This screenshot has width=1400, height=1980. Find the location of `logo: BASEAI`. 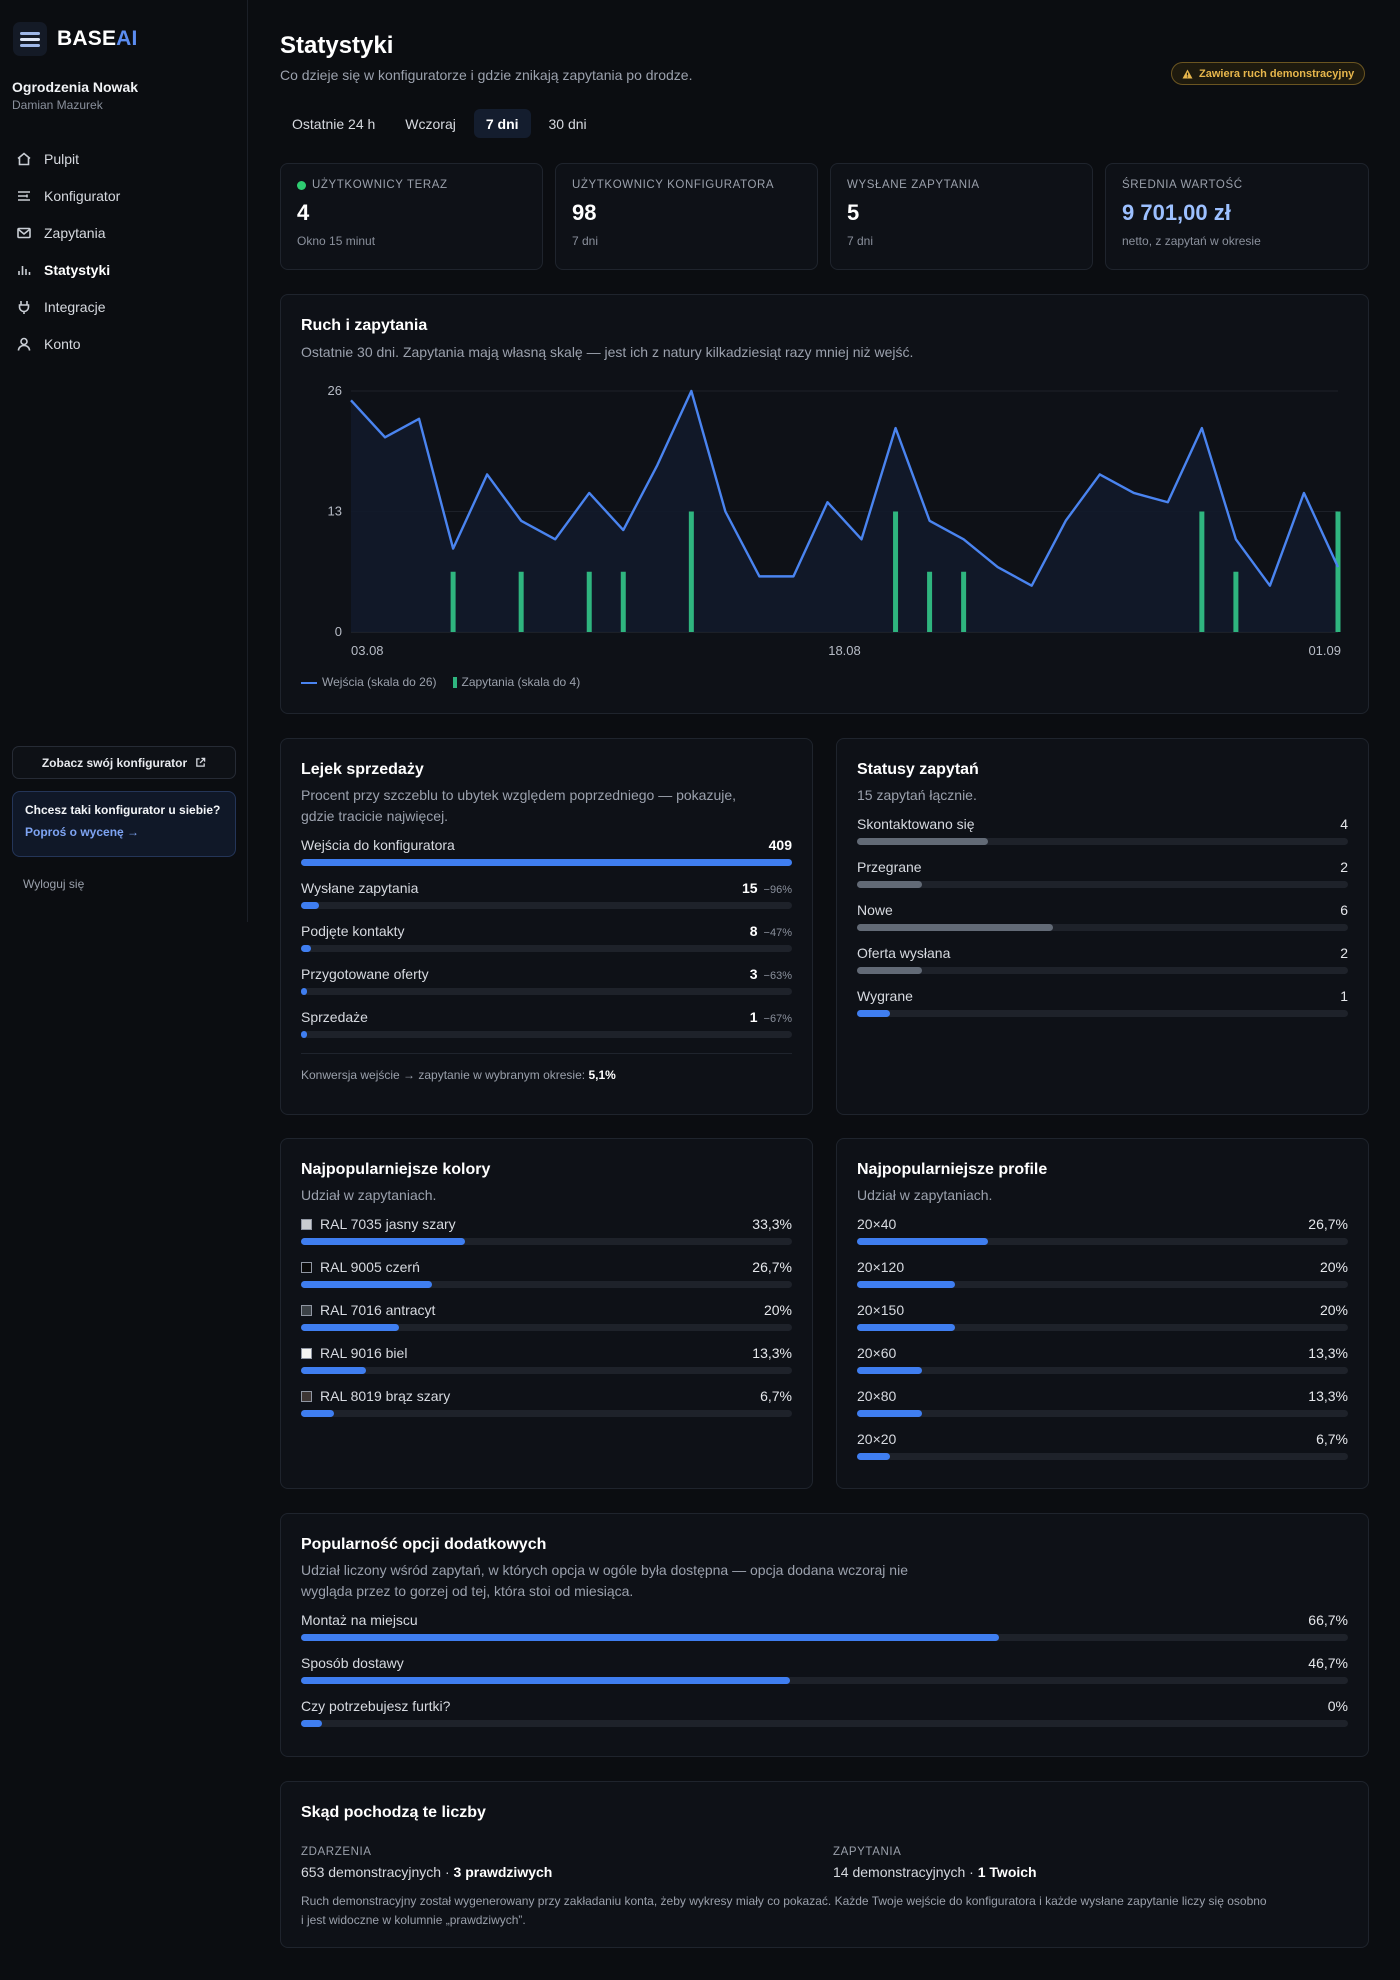

logo: BASEAI is located at coordinates (75, 39).